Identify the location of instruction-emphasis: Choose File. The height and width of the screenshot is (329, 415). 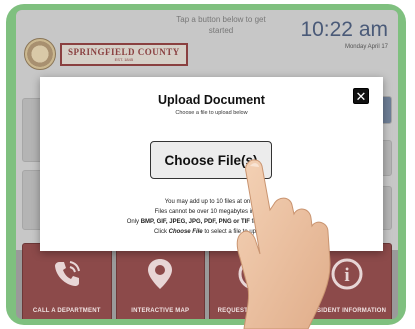
(185, 232).